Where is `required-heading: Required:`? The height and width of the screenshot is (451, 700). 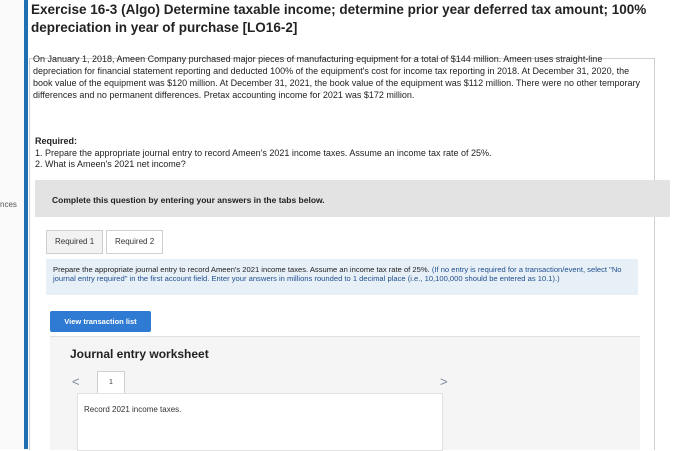 required-heading: Required: is located at coordinates (56, 141).